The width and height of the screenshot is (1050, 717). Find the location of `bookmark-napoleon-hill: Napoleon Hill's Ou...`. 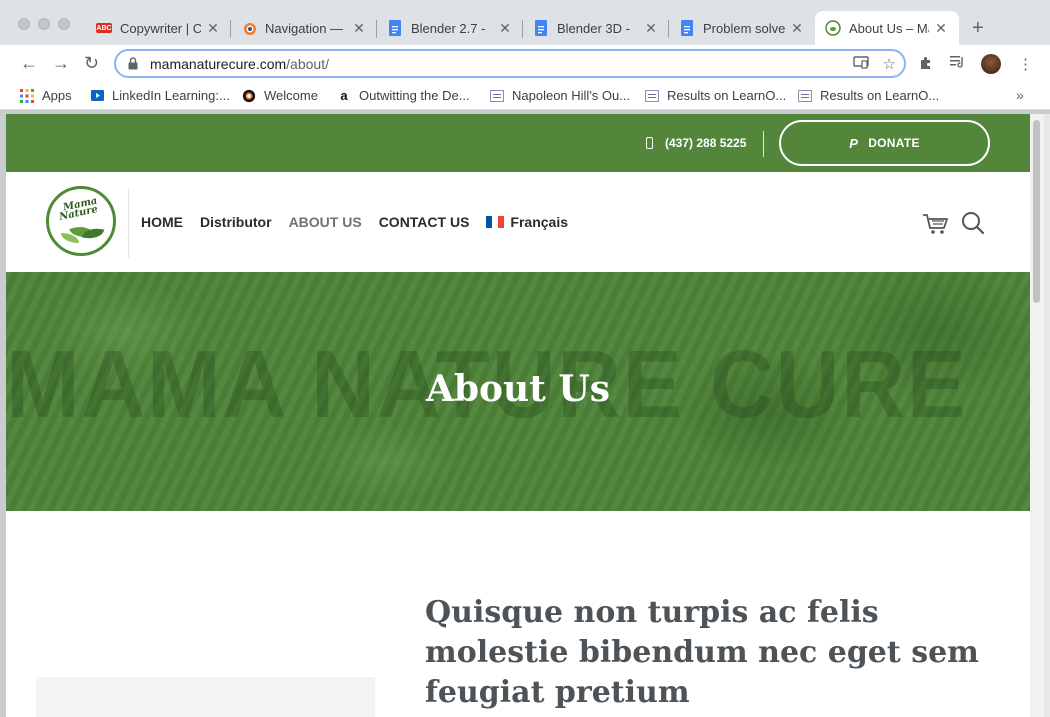

bookmark-napoleon-hill: Napoleon Hill's Ou... is located at coordinates (560, 95).